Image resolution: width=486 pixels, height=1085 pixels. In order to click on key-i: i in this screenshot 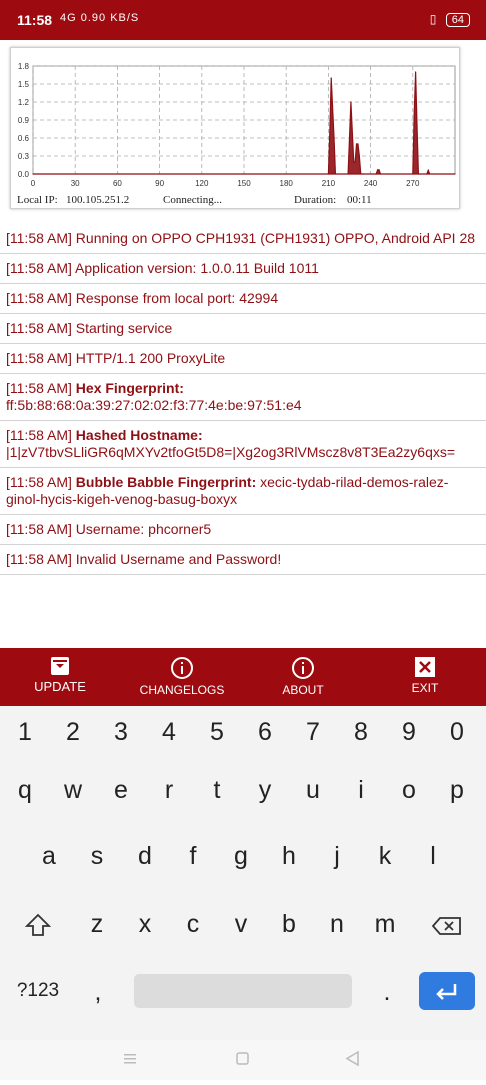, I will do `click(361, 790)`.